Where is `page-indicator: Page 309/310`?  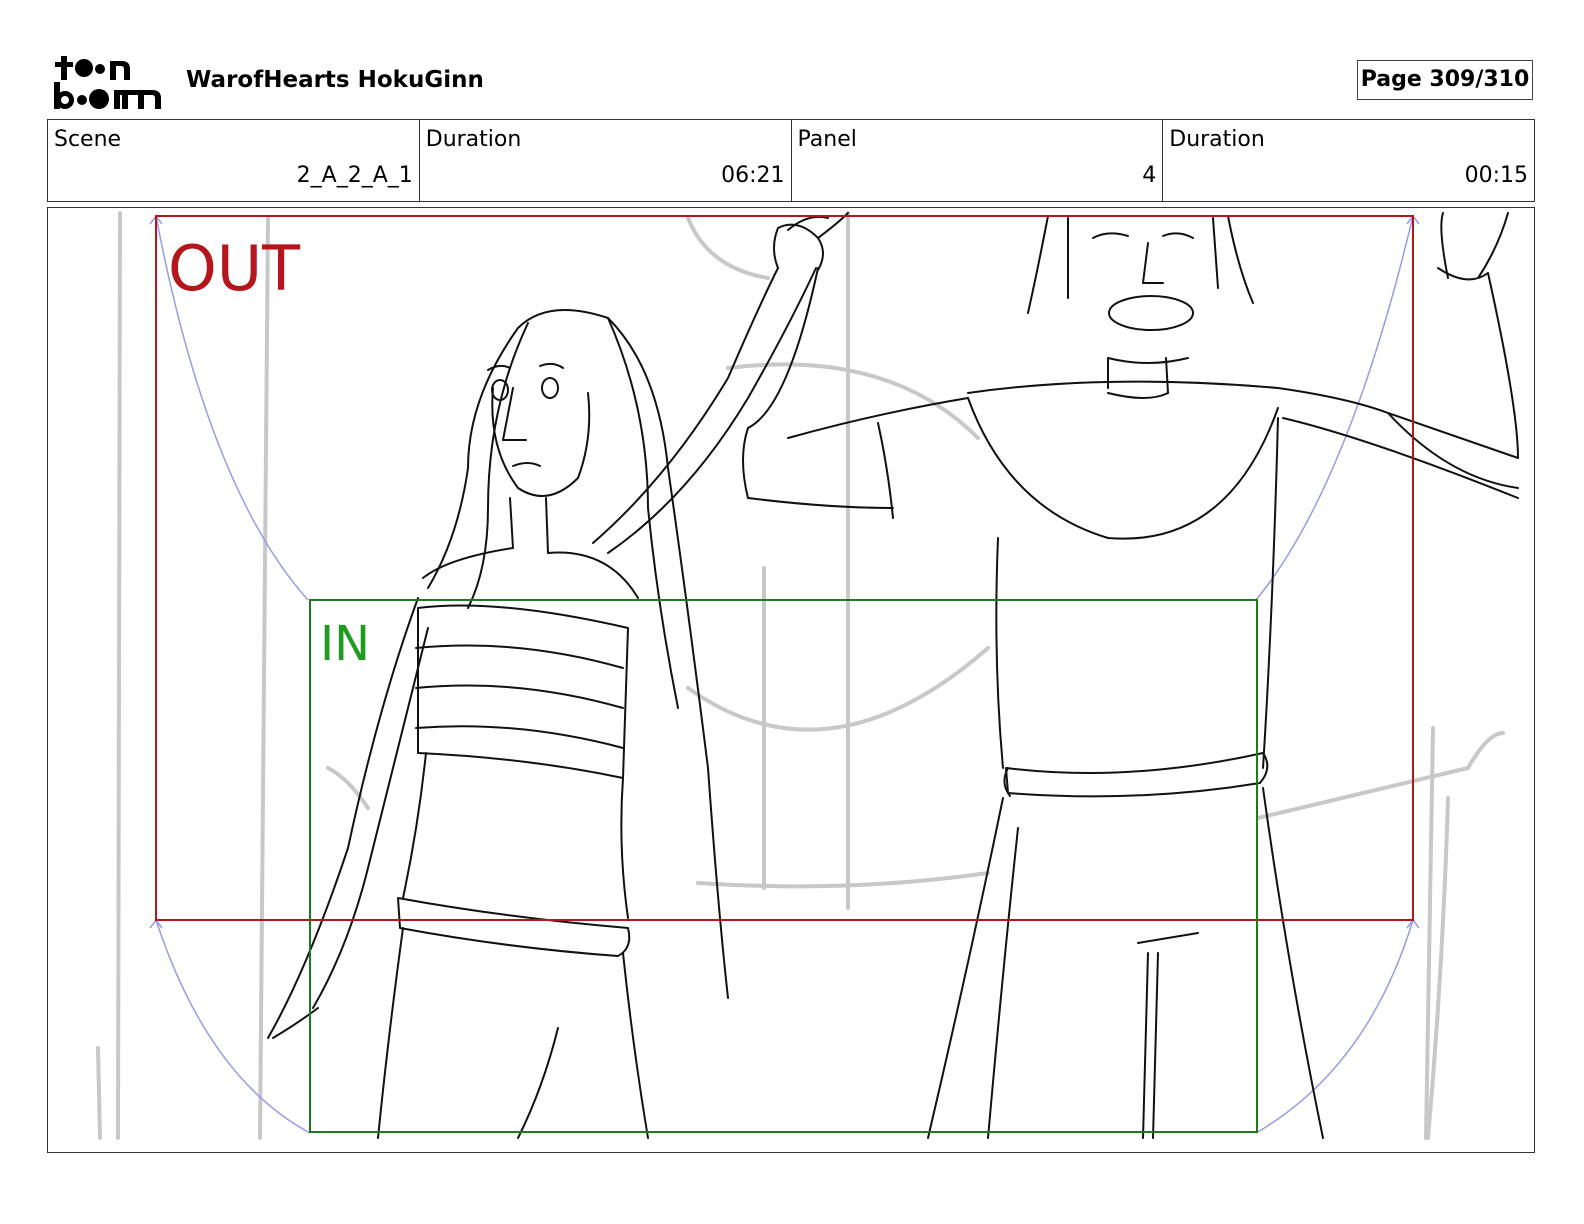 page-indicator: Page 309/310 is located at coordinates (1445, 80).